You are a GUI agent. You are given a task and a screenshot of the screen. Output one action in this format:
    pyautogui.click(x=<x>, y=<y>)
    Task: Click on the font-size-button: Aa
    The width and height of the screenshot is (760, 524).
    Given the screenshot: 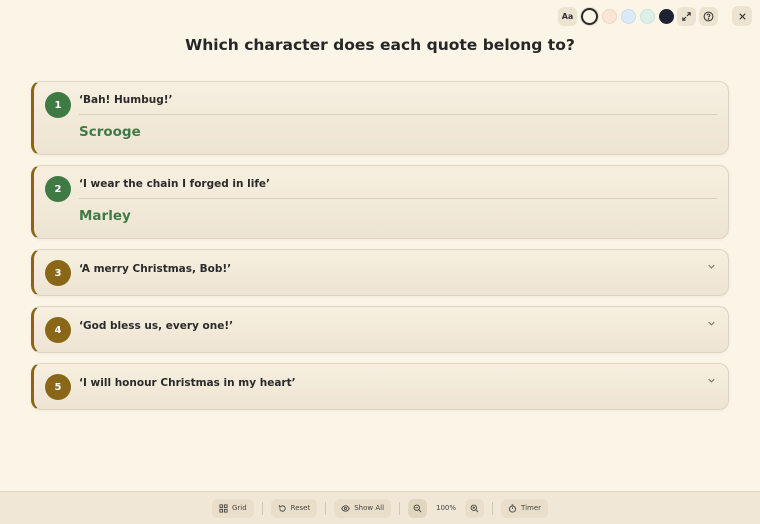 What is the action you would take?
    pyautogui.click(x=567, y=16)
    